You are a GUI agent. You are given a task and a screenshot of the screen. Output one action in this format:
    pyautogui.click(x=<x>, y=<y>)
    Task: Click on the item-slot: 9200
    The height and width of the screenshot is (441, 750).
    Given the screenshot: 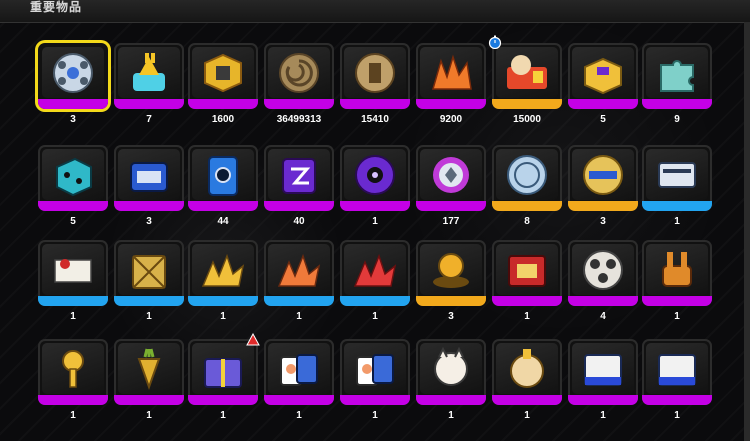 What is the action you would take?
    pyautogui.click(x=451, y=86)
    